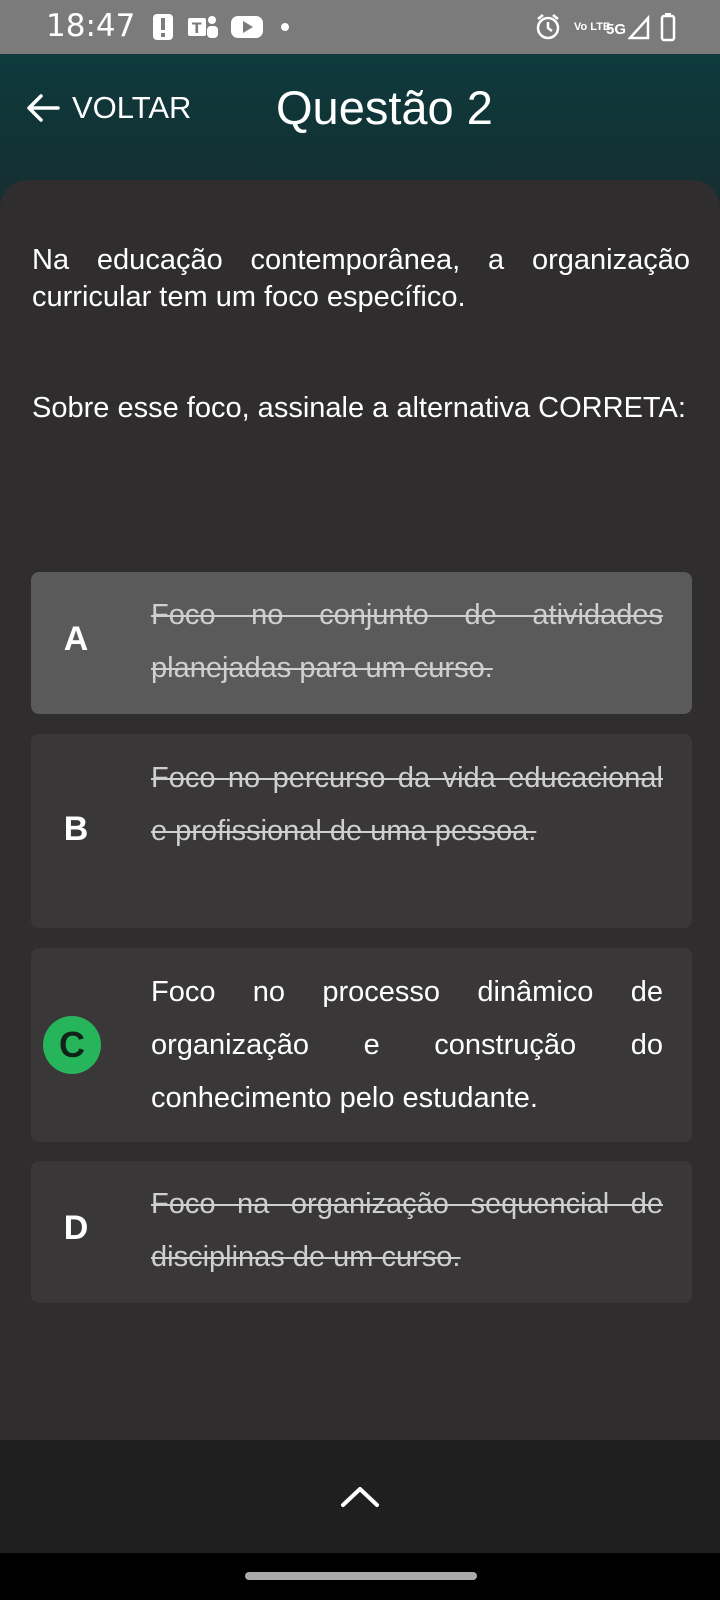 The width and height of the screenshot is (720, 1600). I want to click on chevron-up-icon, so click(360, 1498).